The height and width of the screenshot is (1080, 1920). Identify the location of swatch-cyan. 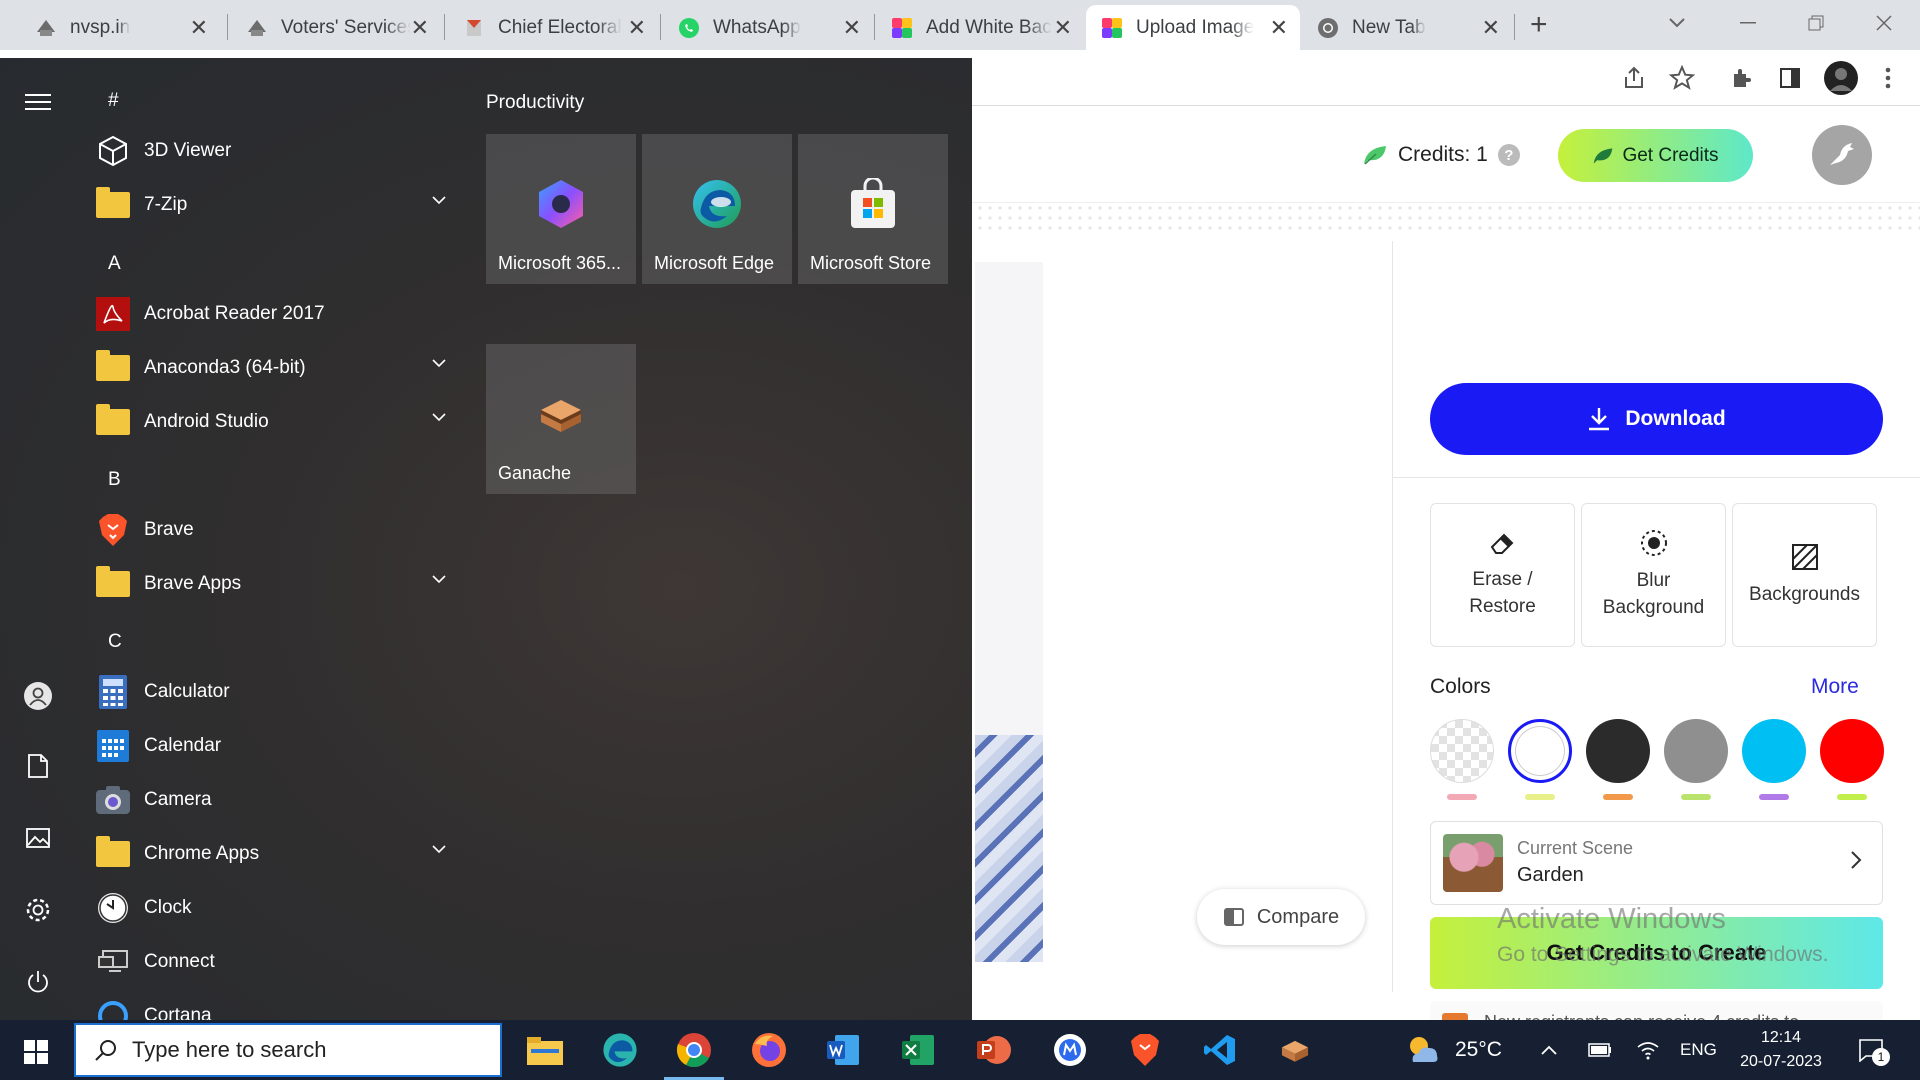
(1774, 751).